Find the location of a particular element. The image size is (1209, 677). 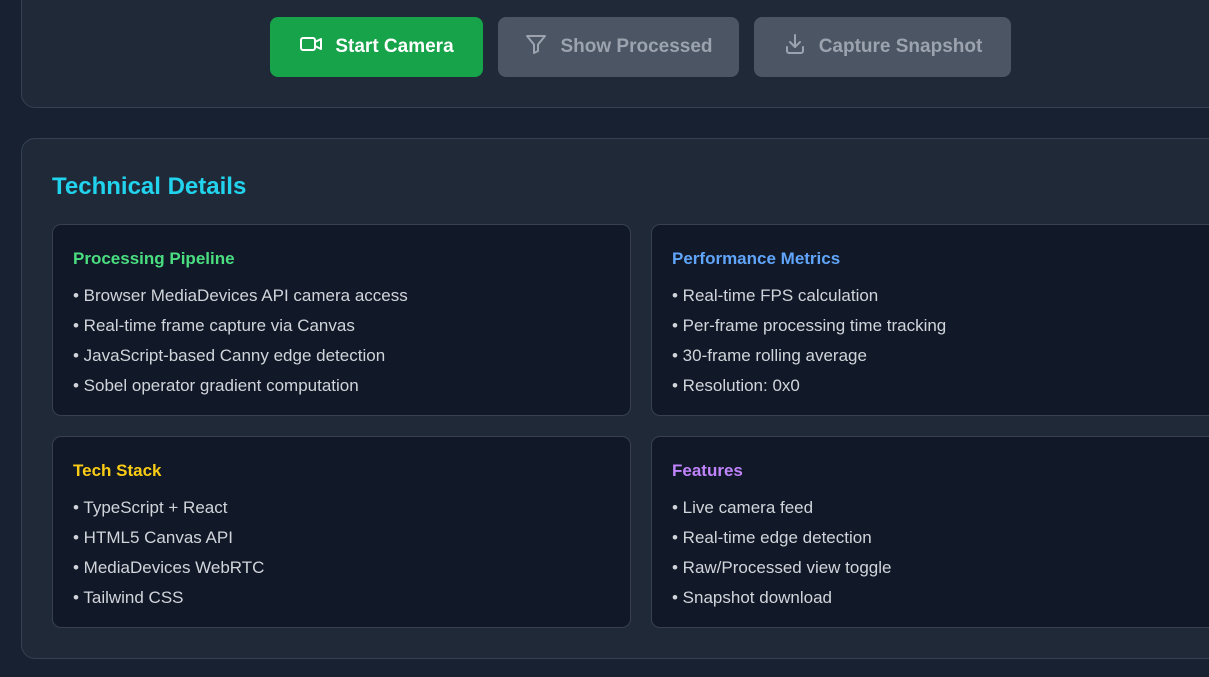

list-item: • Snapshot download is located at coordinates (752, 597).